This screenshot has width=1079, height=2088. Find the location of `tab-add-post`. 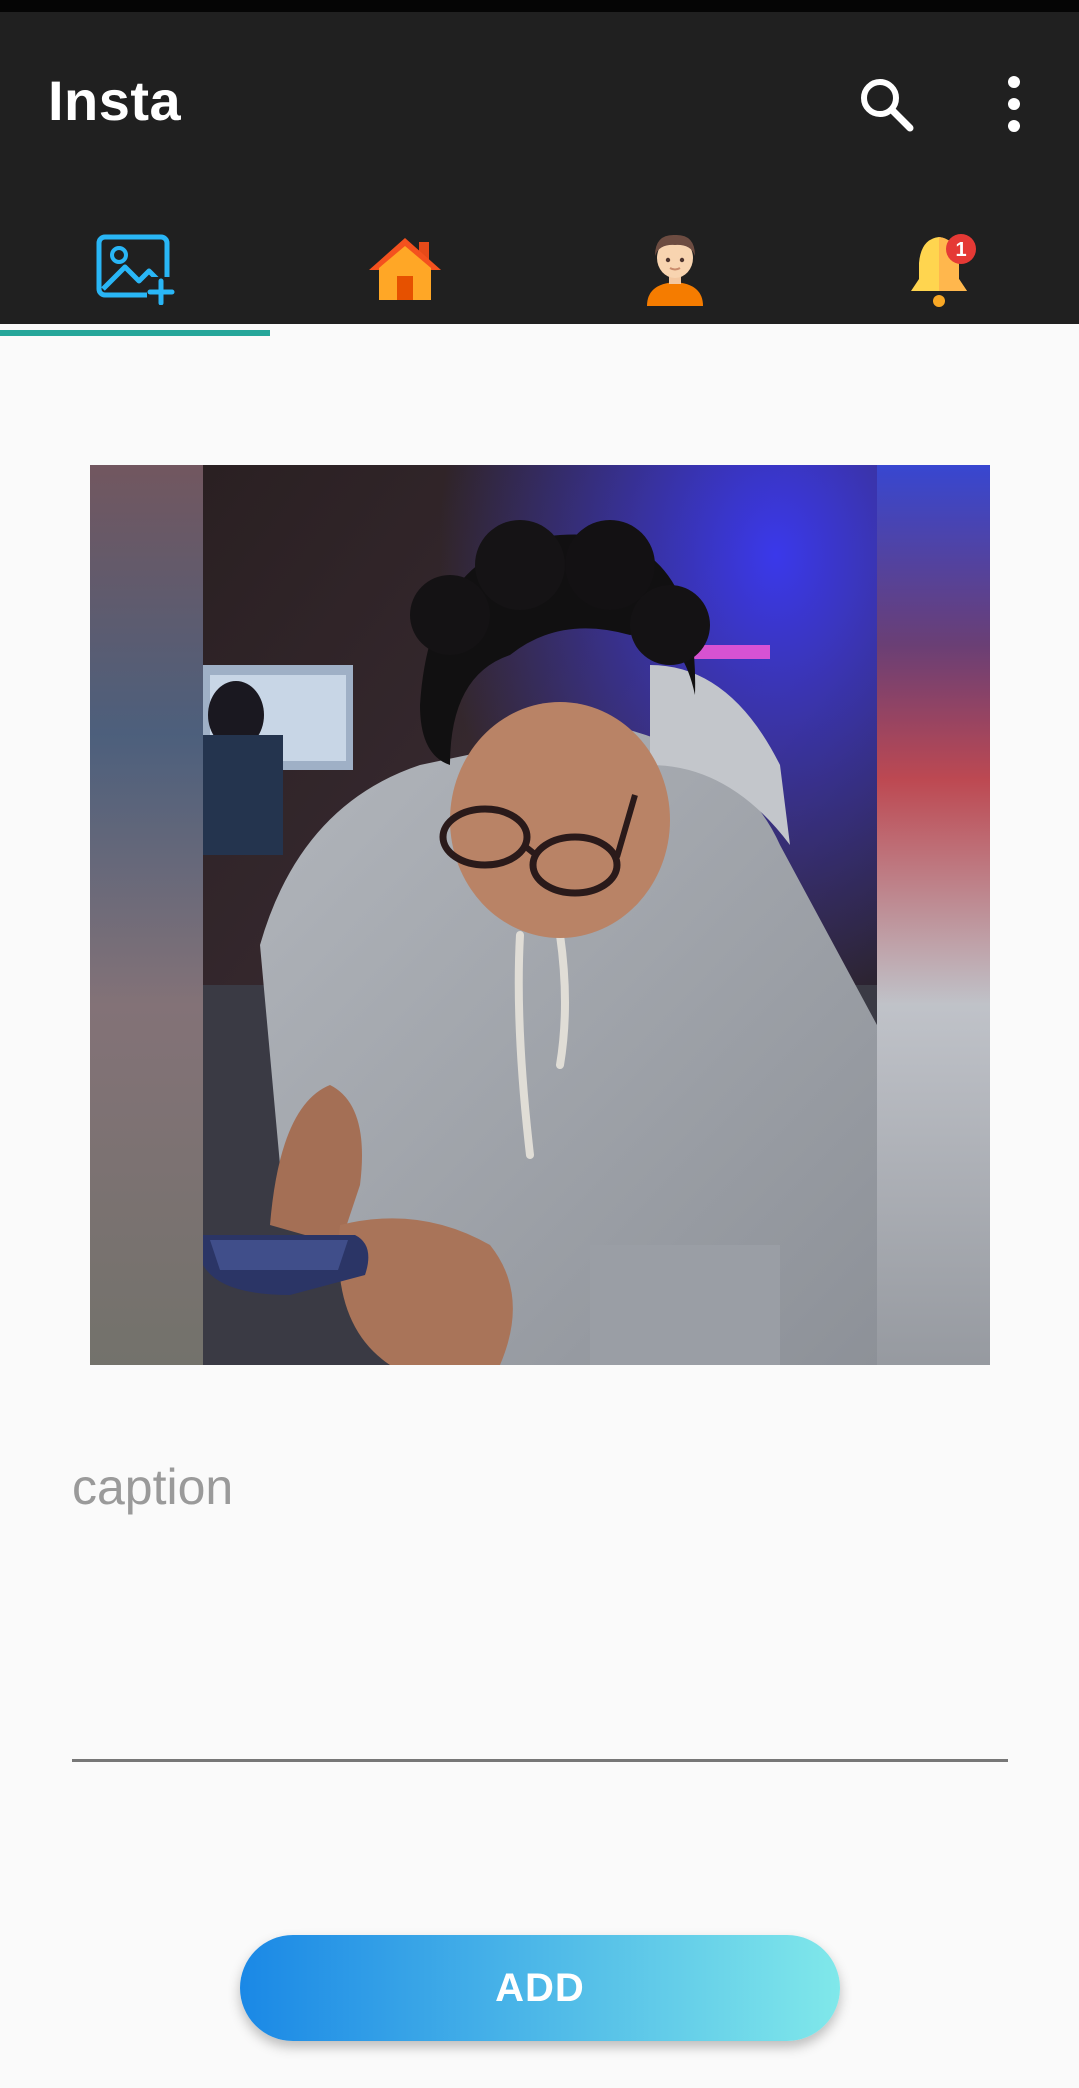

tab-add-post is located at coordinates (135, 269).